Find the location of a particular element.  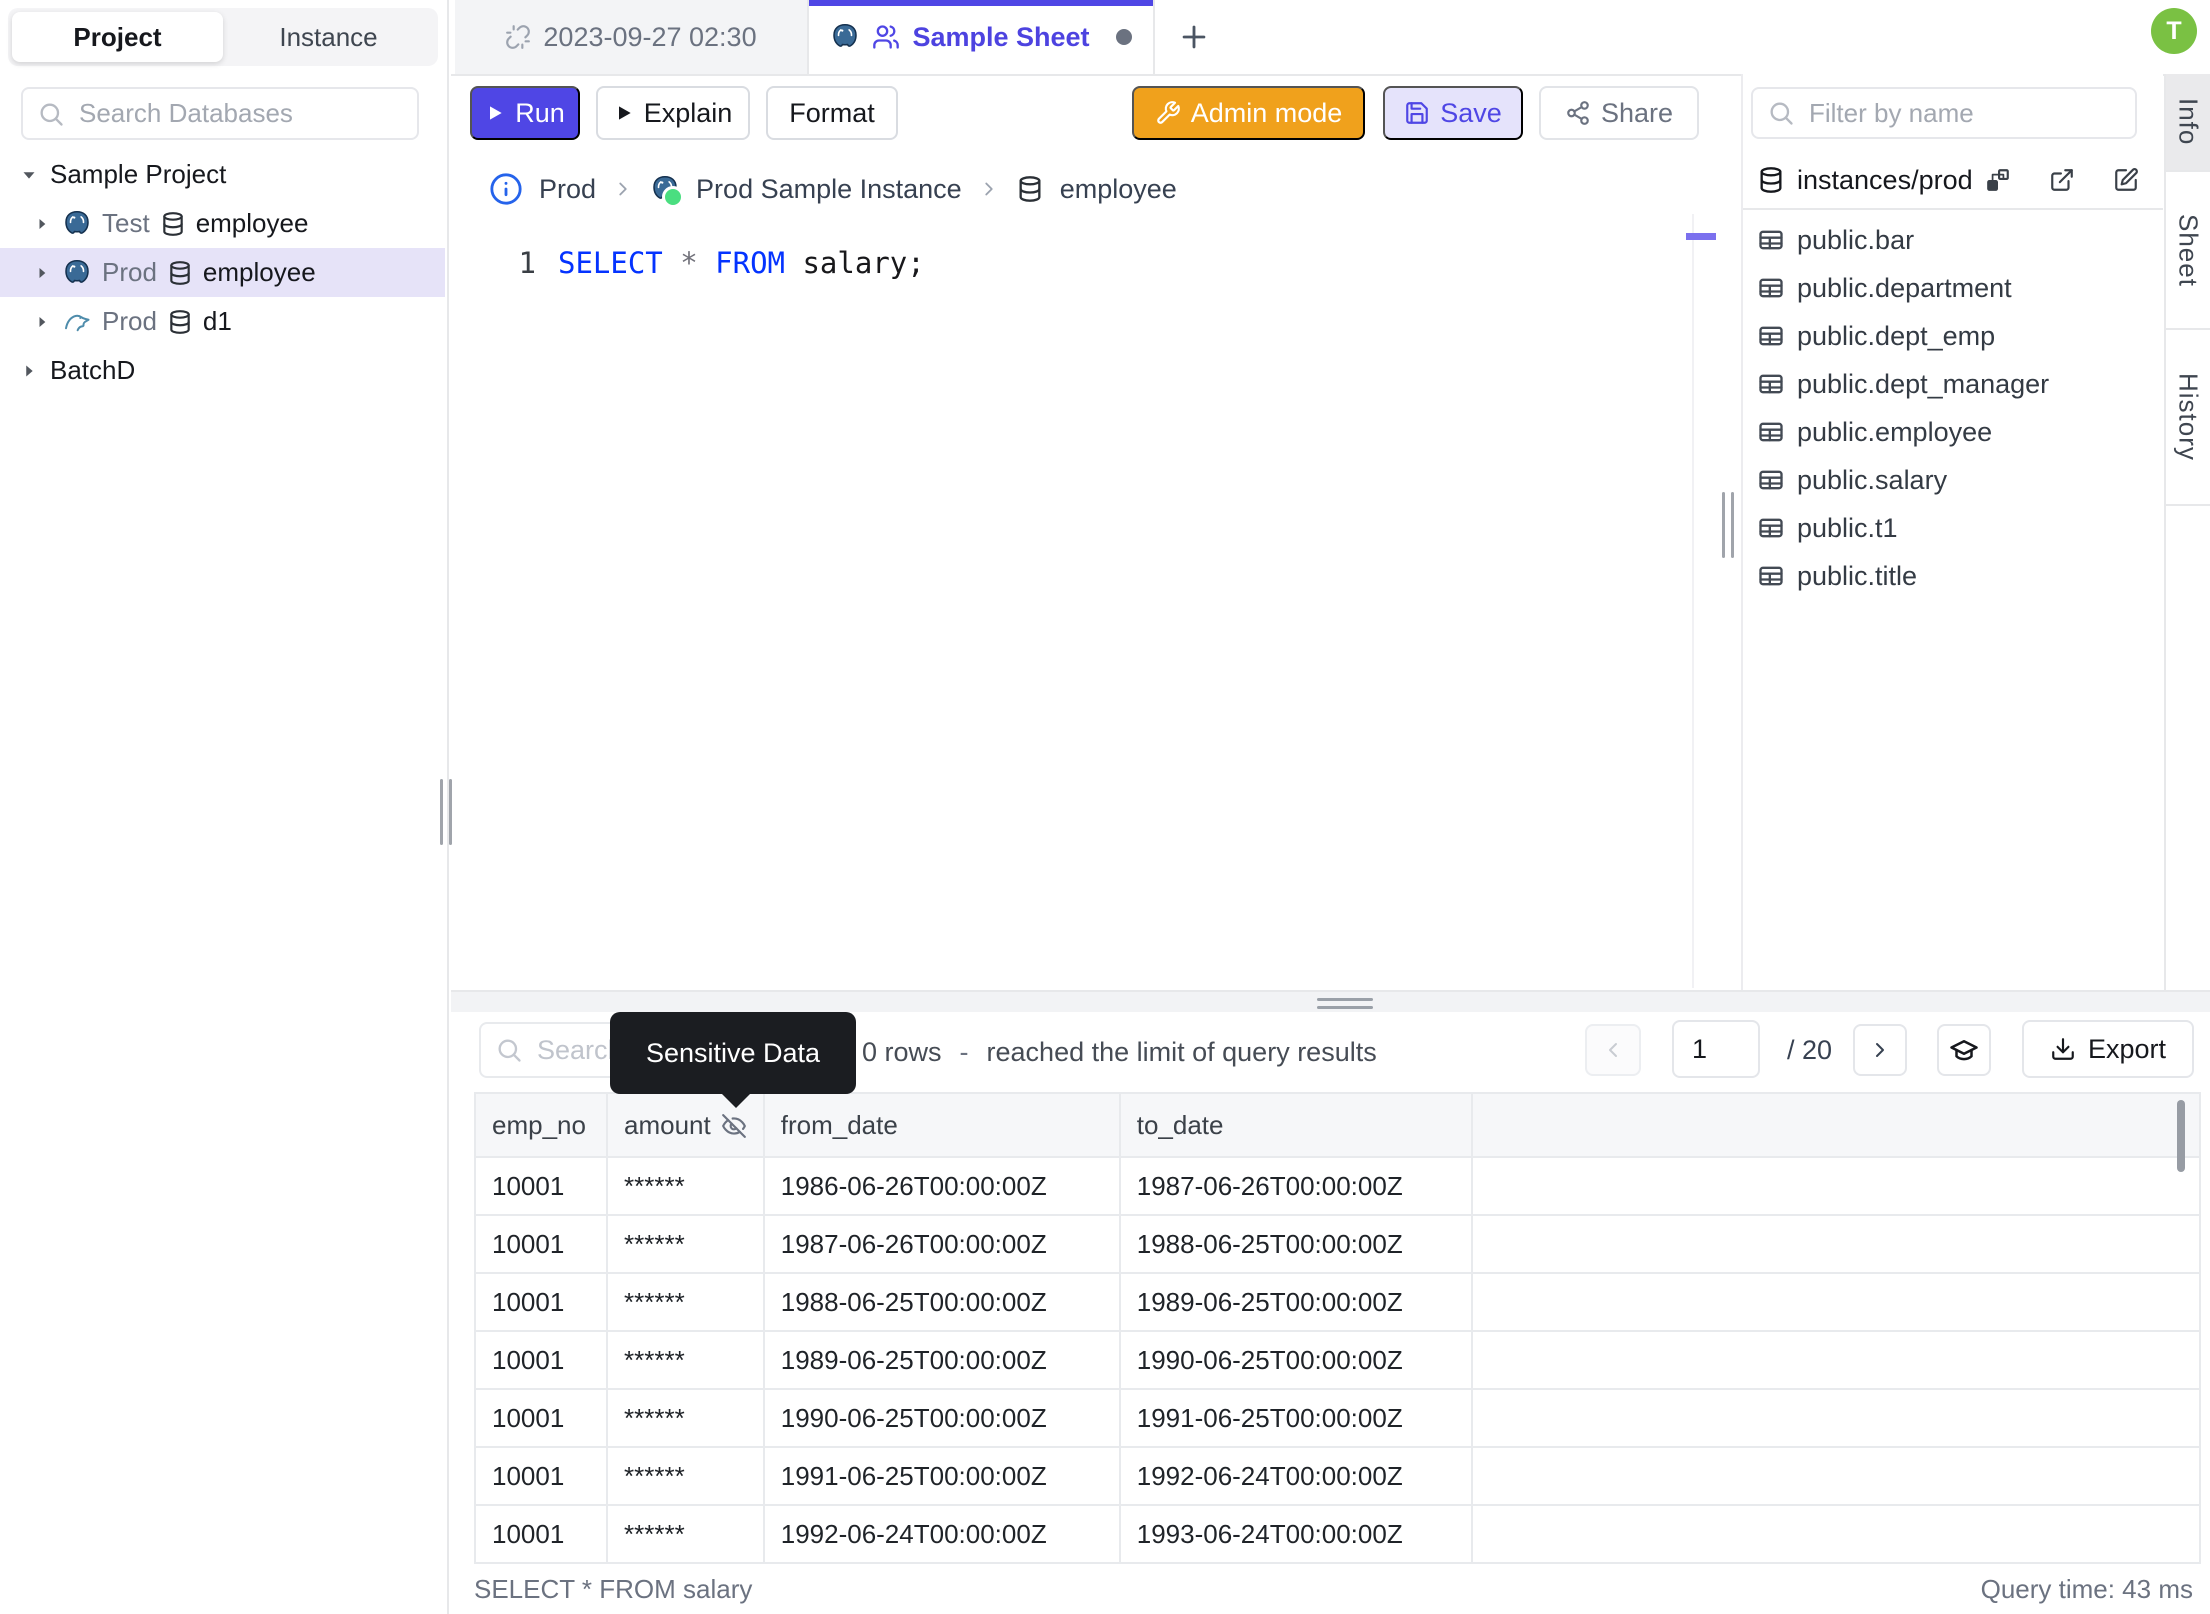

admin-mode-button: Admin mode is located at coordinates (1248, 113).